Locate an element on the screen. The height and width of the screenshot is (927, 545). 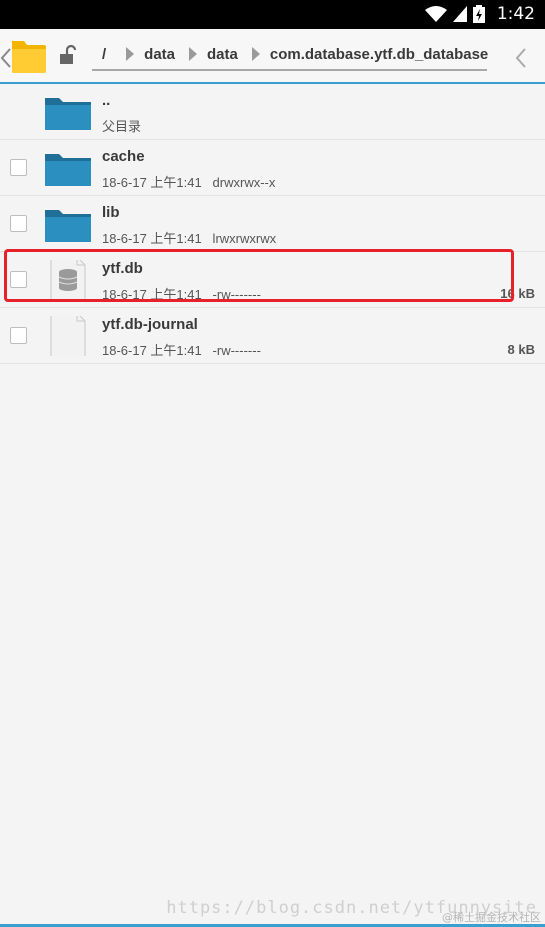
file-meta: 18-6-17 上午1:41 drwxrwx--x is located at coordinates (189, 182).